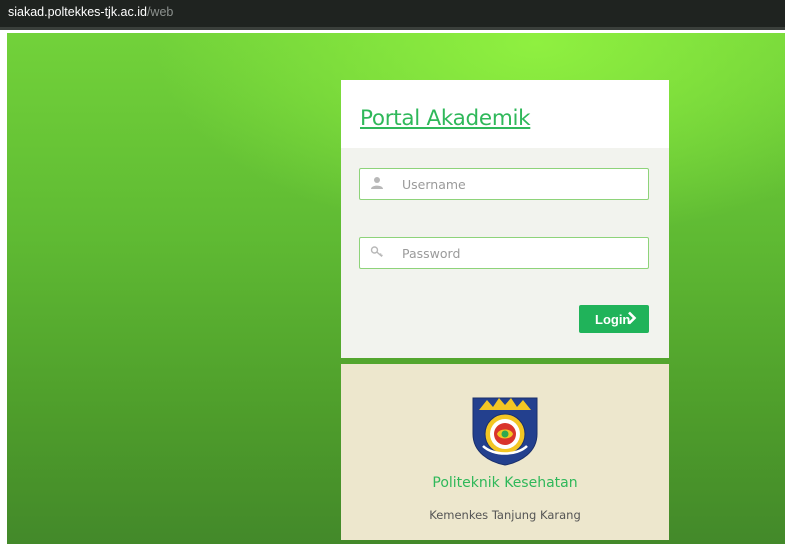  I want to click on portal-title-link: Portal Akademik, so click(445, 118).